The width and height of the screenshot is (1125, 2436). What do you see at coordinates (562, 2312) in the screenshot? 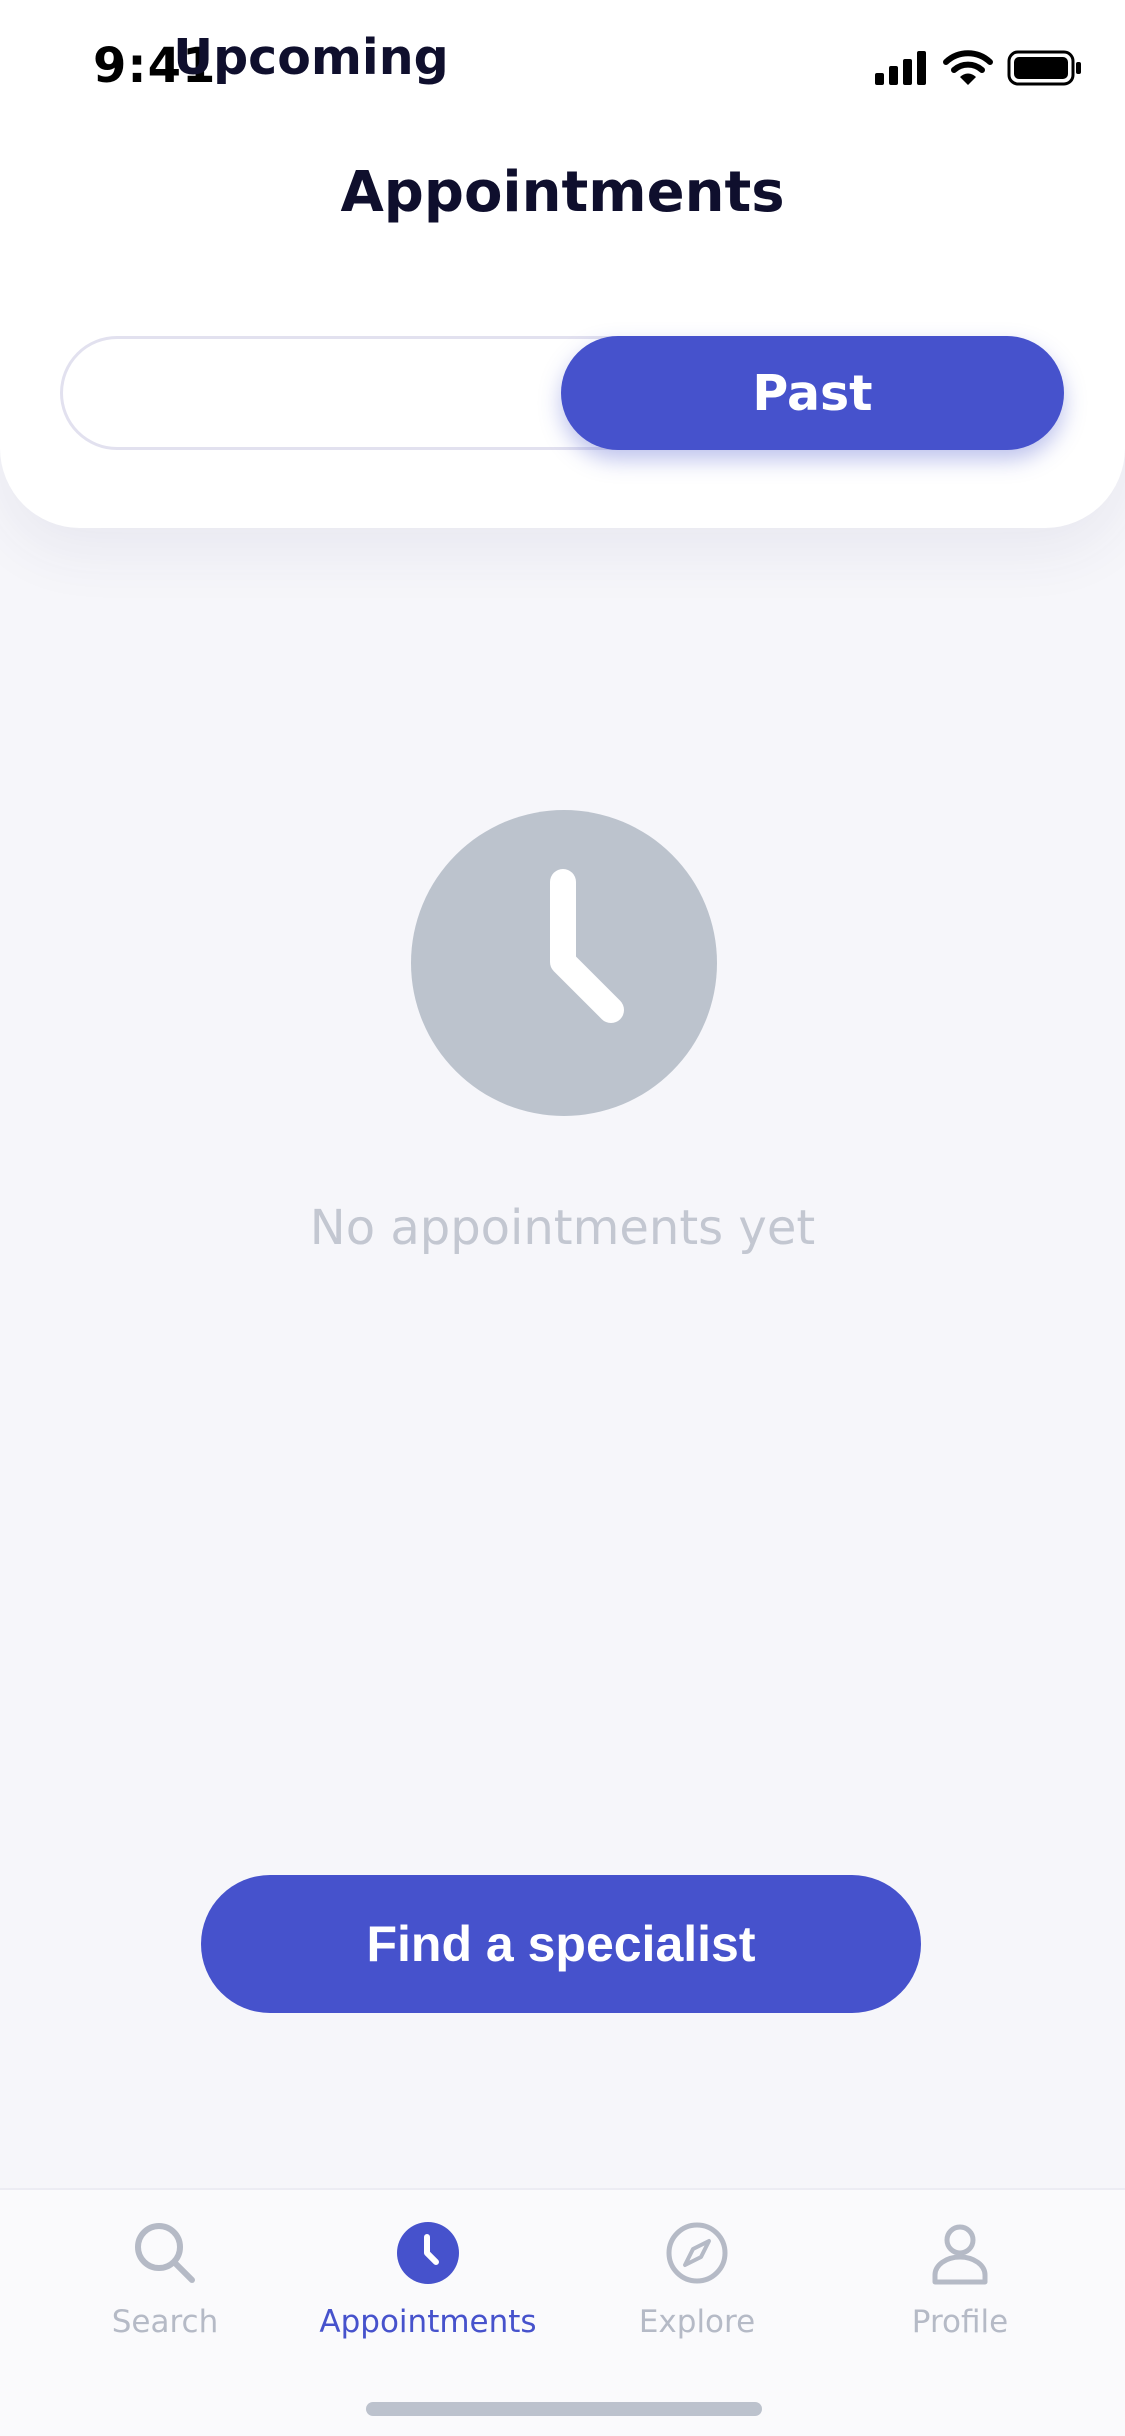
I see `bottom-tab-bar: Search Appointments Explore Profile` at bounding box center [562, 2312].